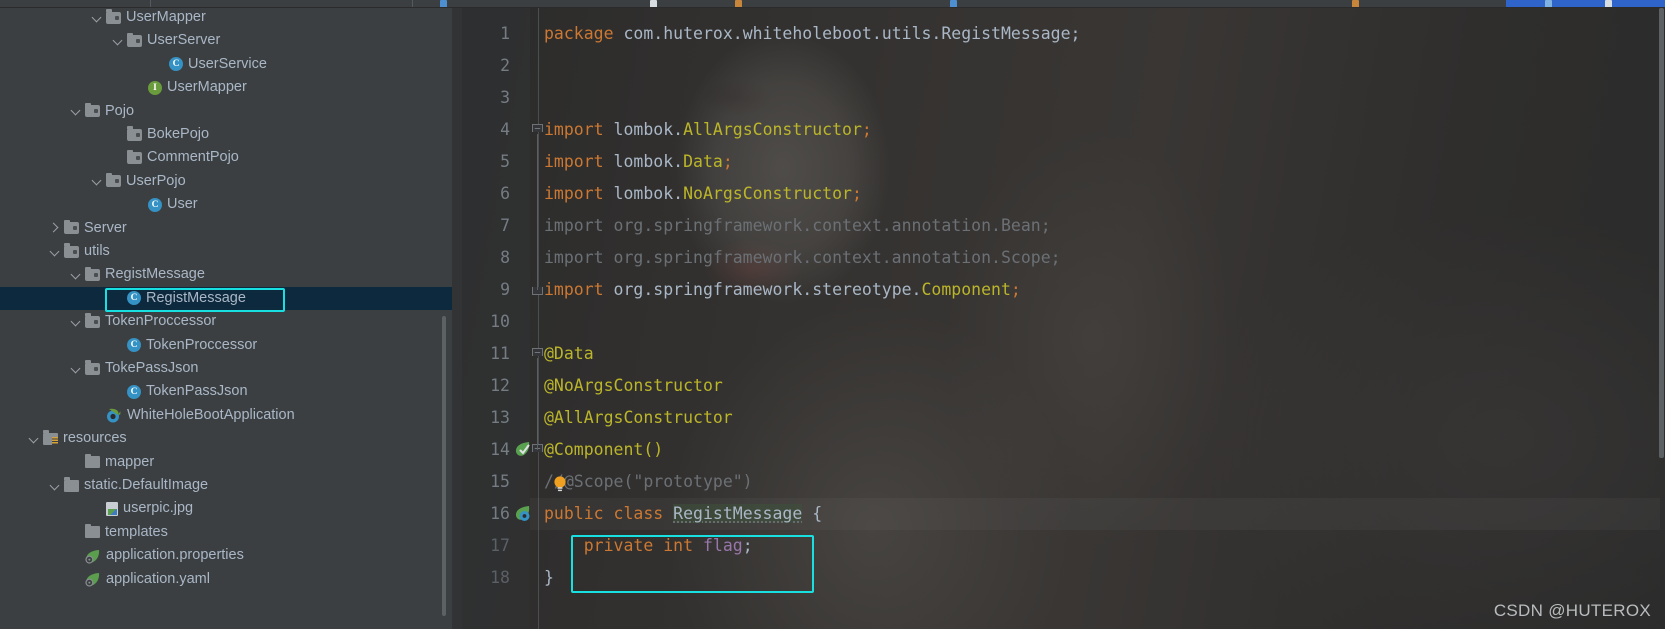 The image size is (1665, 629). Describe the element at coordinates (1585, 3) in the screenshot. I see `toolbar-active-tab` at that location.